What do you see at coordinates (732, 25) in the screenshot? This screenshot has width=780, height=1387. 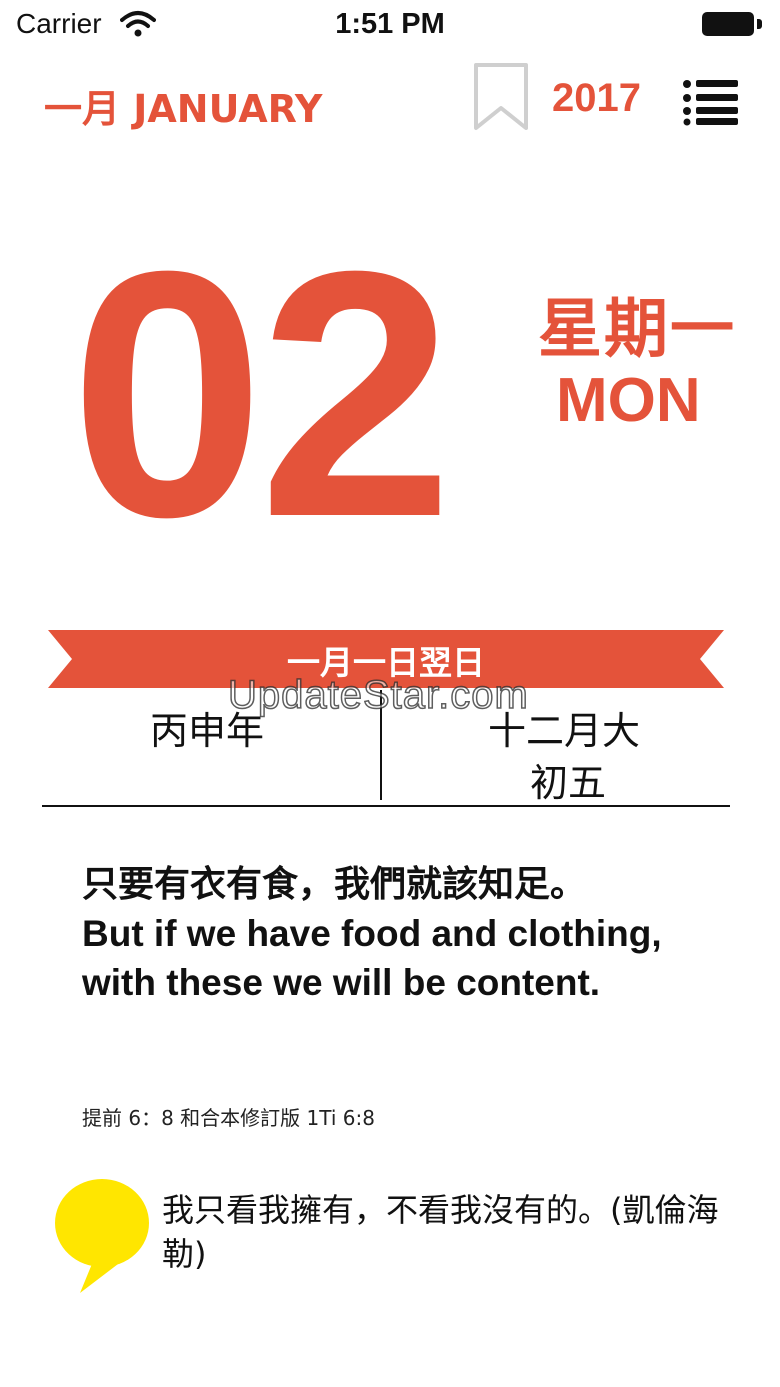 I see `battery-icon` at bounding box center [732, 25].